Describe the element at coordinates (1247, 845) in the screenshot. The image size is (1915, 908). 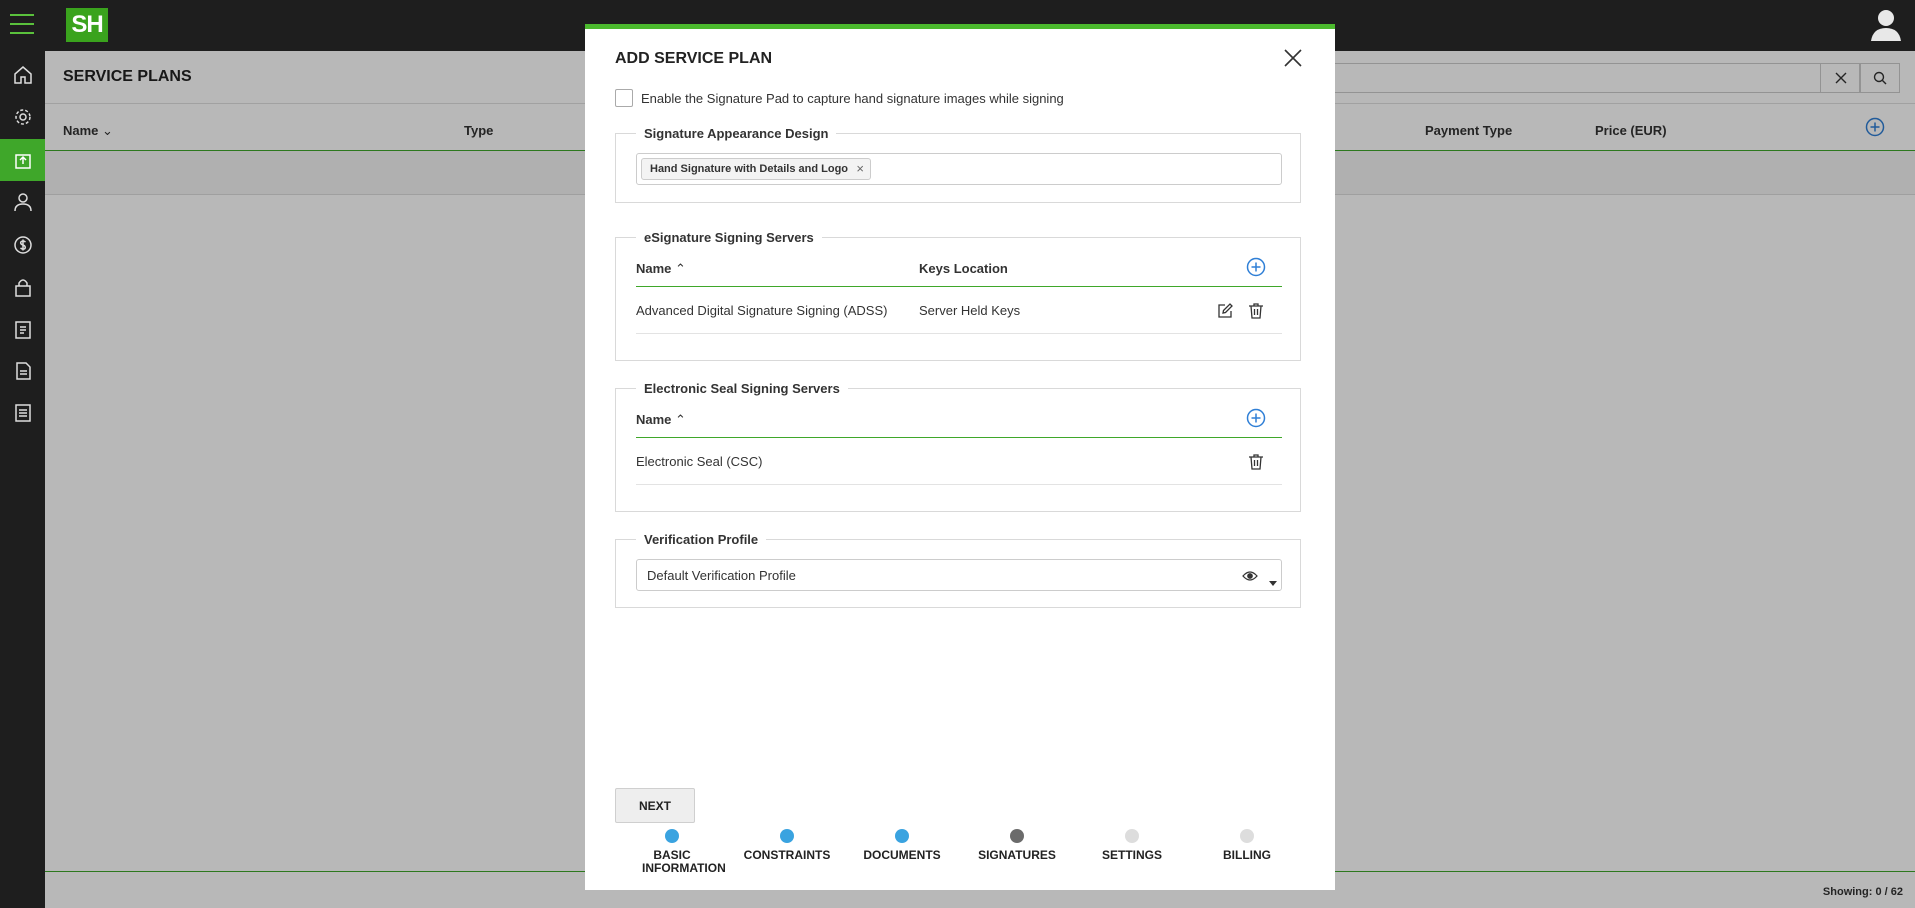
I see `step-billing: BILLING` at that location.